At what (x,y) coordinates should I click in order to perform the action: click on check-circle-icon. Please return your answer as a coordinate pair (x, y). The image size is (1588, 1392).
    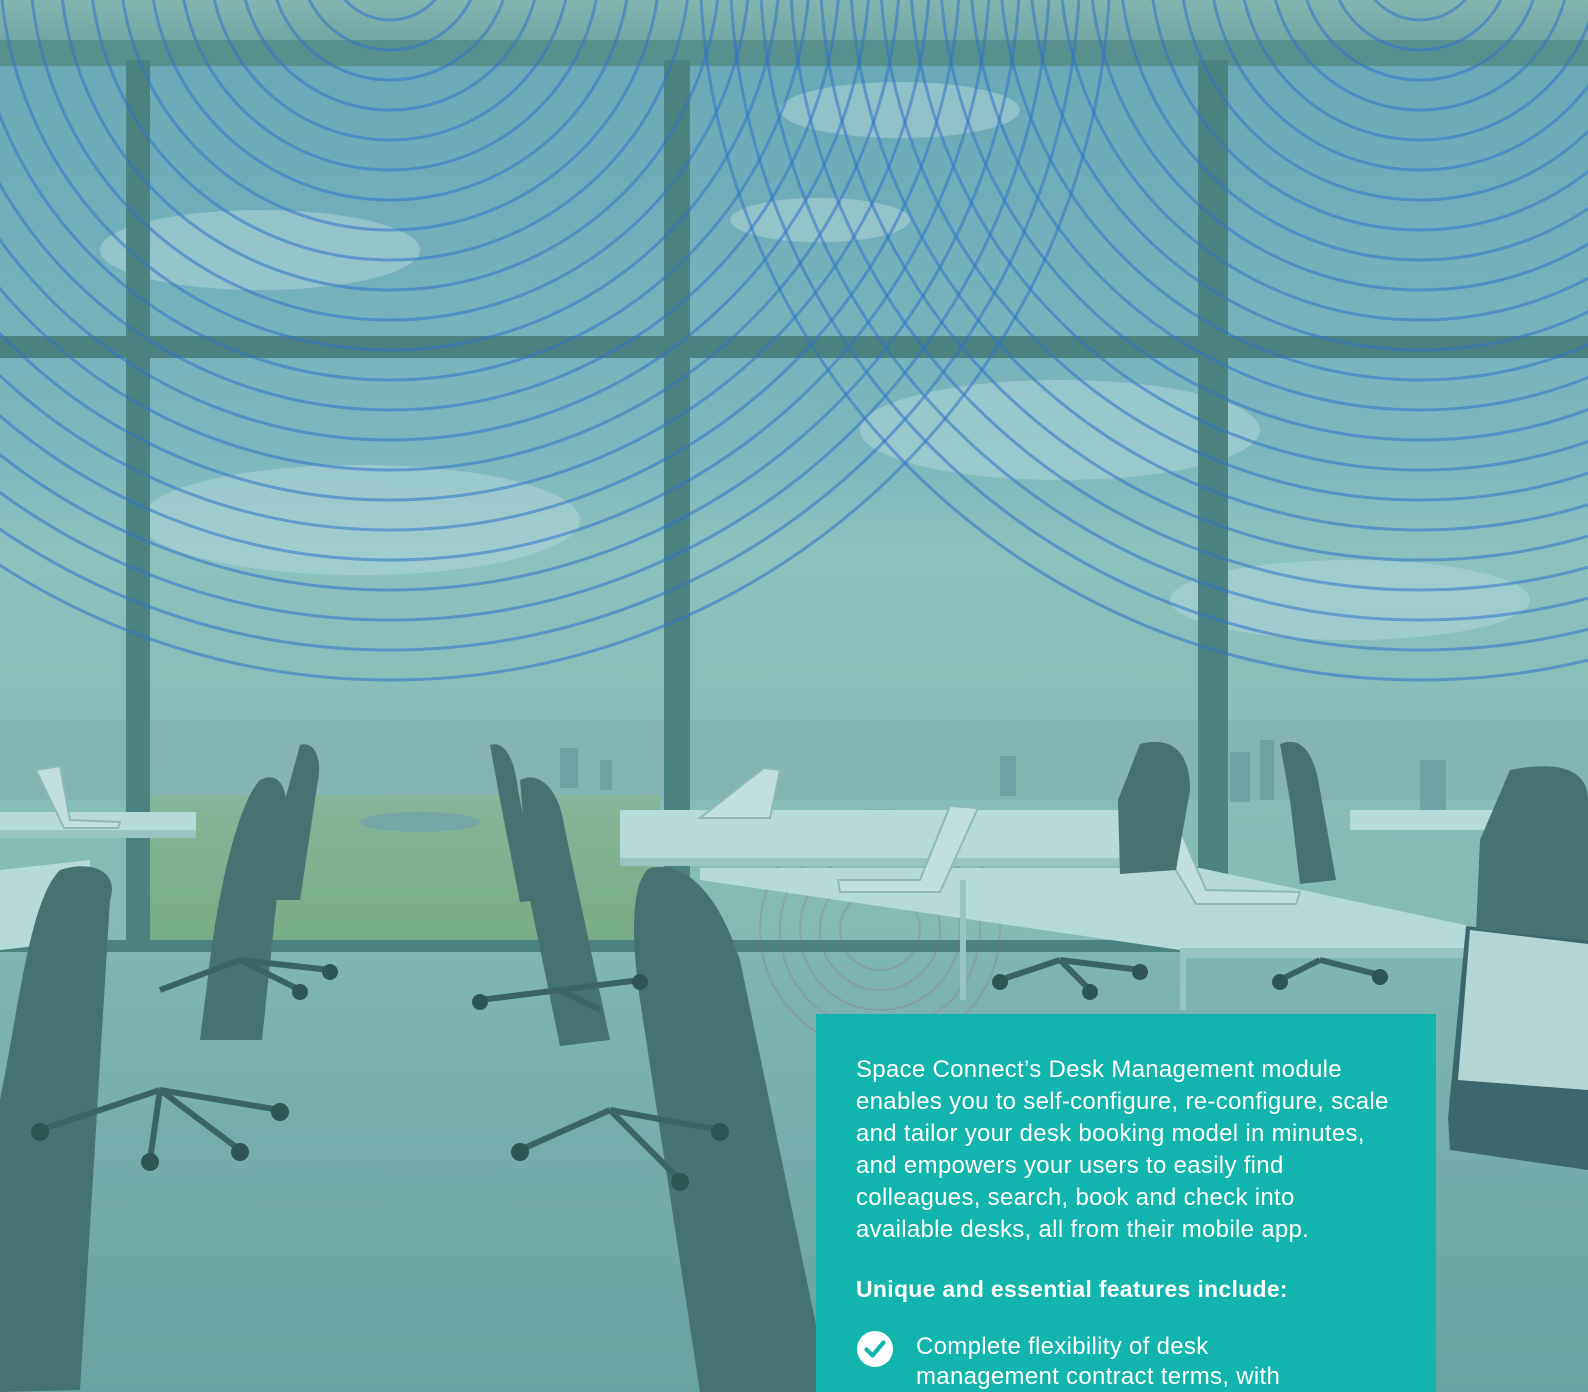
    Looking at the image, I should click on (875, 1349).